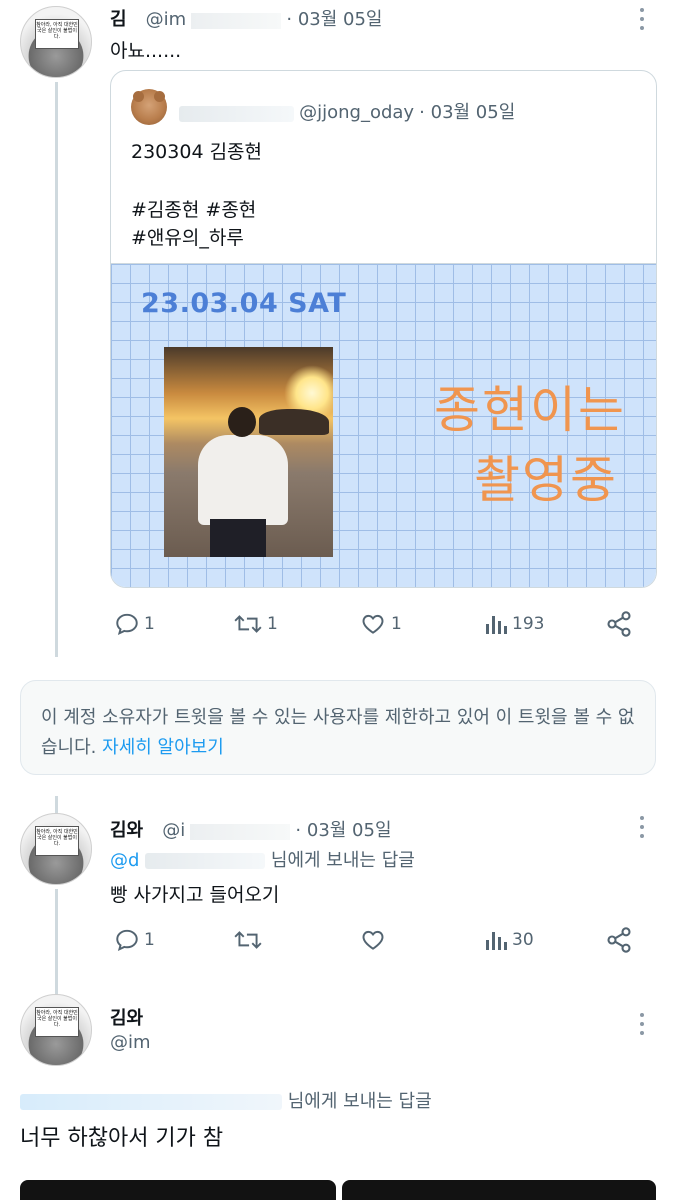 This screenshot has width=675, height=1200. What do you see at coordinates (193, 208) in the screenshot?
I see `quoted-text-line2: #김종현 #종현` at bounding box center [193, 208].